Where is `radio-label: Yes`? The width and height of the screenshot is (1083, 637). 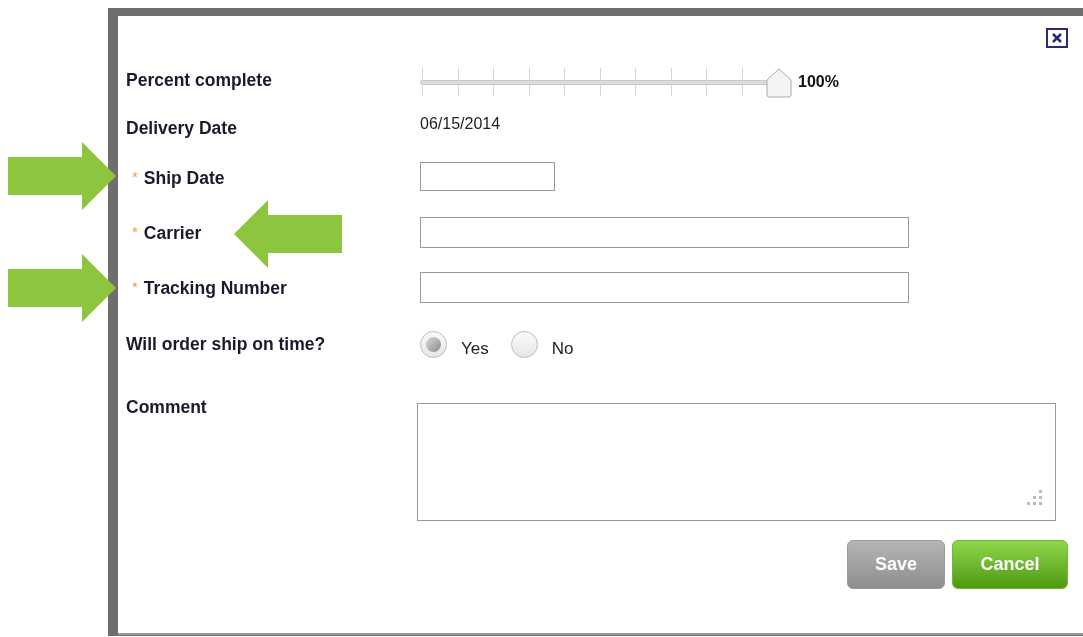
radio-label: Yes is located at coordinates (475, 349).